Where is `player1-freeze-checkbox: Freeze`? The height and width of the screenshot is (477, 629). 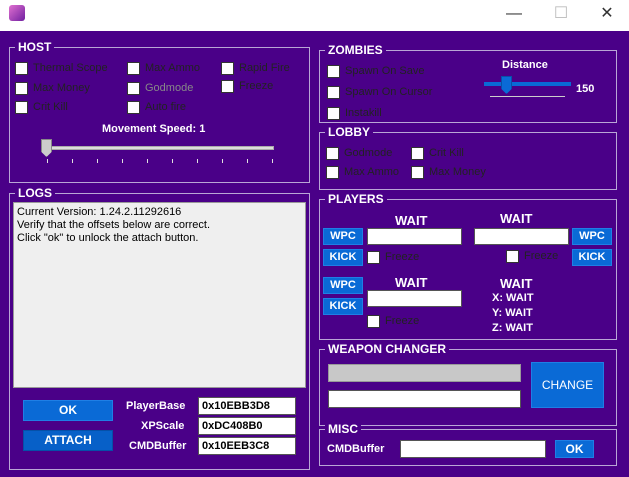 player1-freeze-checkbox: Freeze is located at coordinates (393, 257).